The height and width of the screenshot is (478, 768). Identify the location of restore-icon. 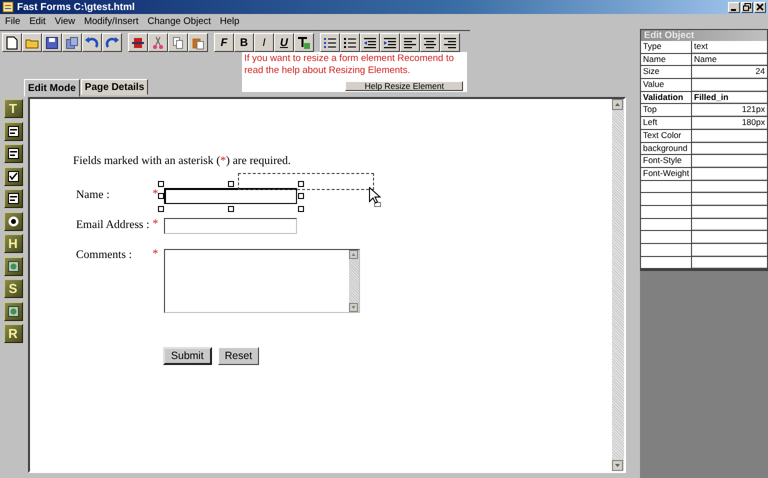
(747, 7).